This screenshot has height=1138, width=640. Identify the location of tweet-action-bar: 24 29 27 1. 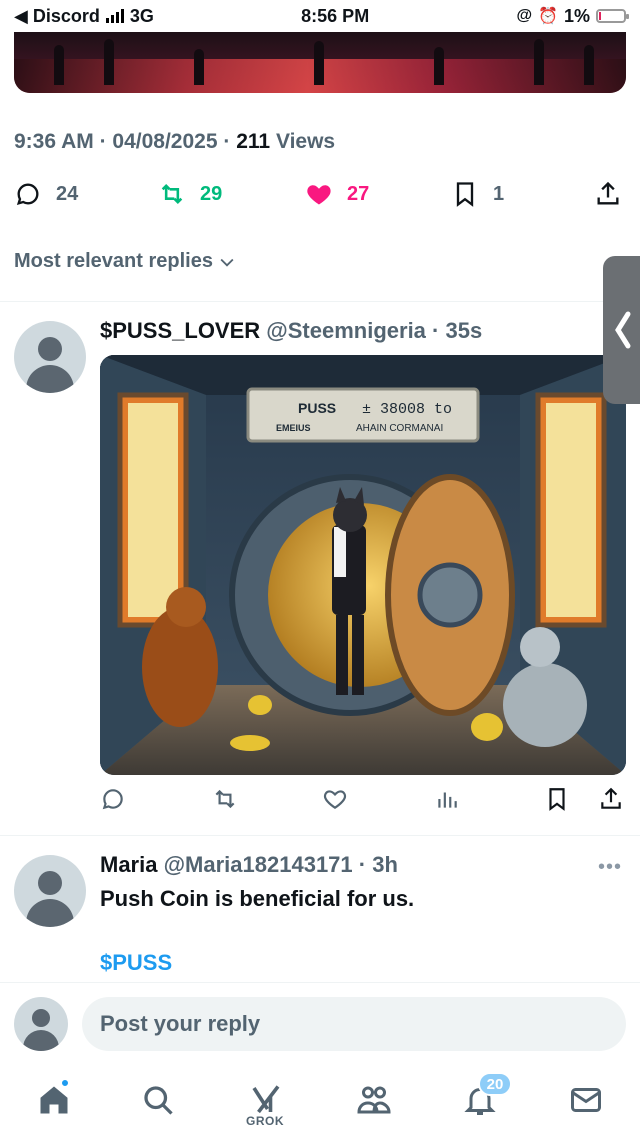
(320, 200).